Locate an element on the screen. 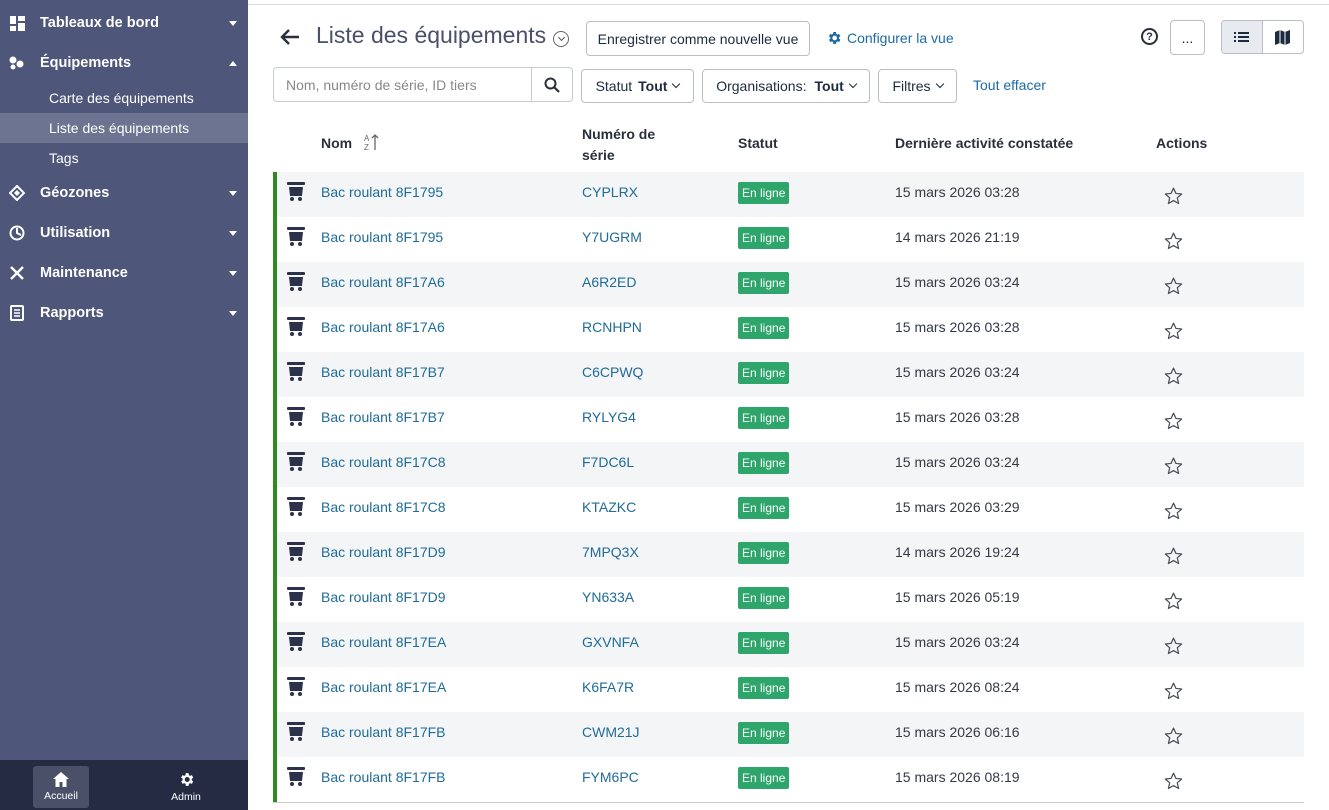 The image size is (1329, 810). serial-number-link: KTAZKC is located at coordinates (609, 507).